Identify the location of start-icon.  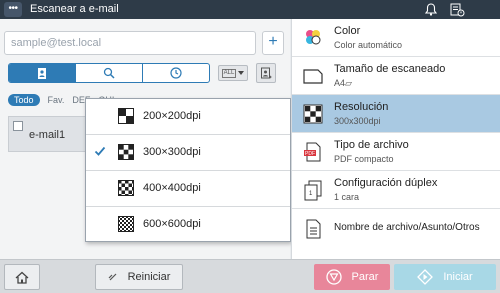
(425, 277).